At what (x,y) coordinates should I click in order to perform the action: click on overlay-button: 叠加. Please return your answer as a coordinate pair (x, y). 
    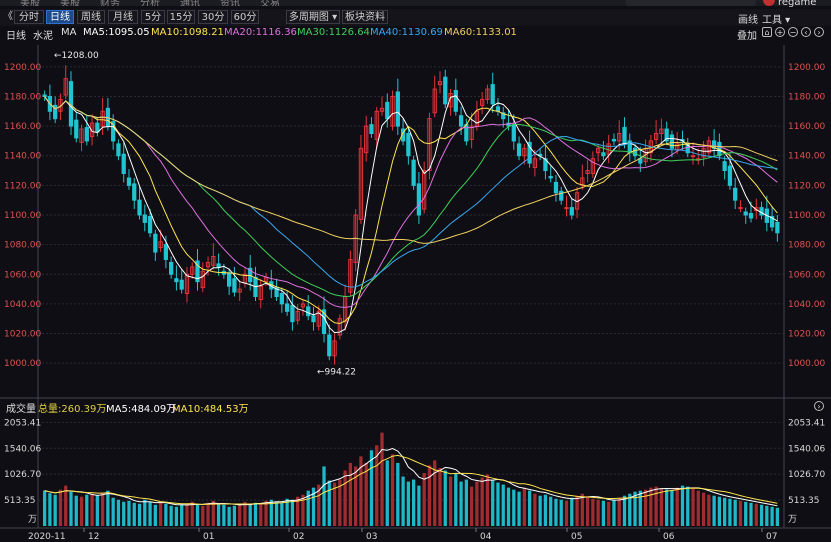
    Looking at the image, I should click on (747, 34).